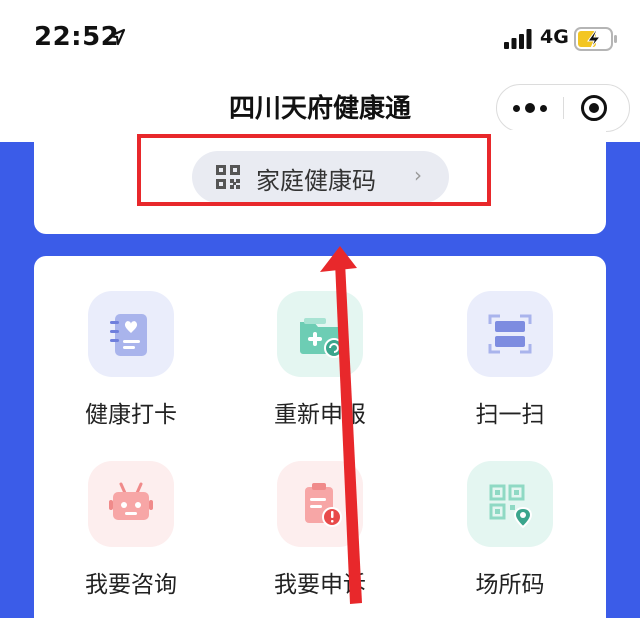 This screenshot has height=621, width=640. I want to click on re-declare-icon, so click(320, 334).